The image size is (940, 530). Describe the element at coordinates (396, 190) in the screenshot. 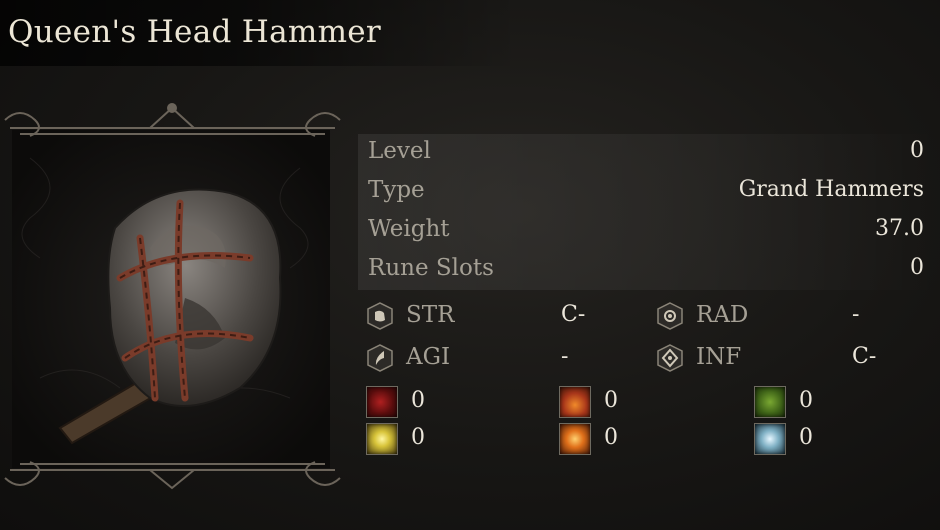

I see `stat-label: Type` at that location.